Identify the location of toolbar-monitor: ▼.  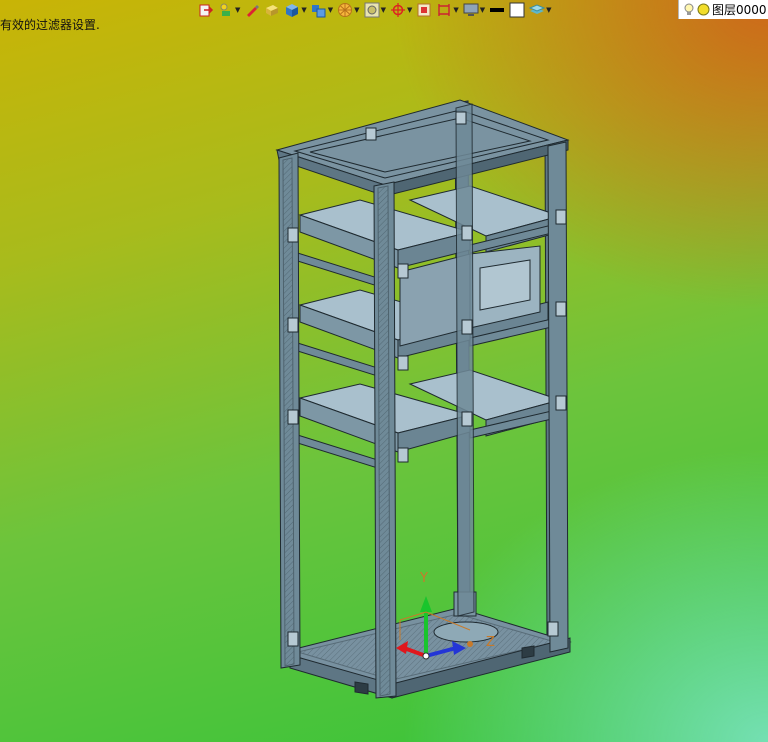
(474, 10).